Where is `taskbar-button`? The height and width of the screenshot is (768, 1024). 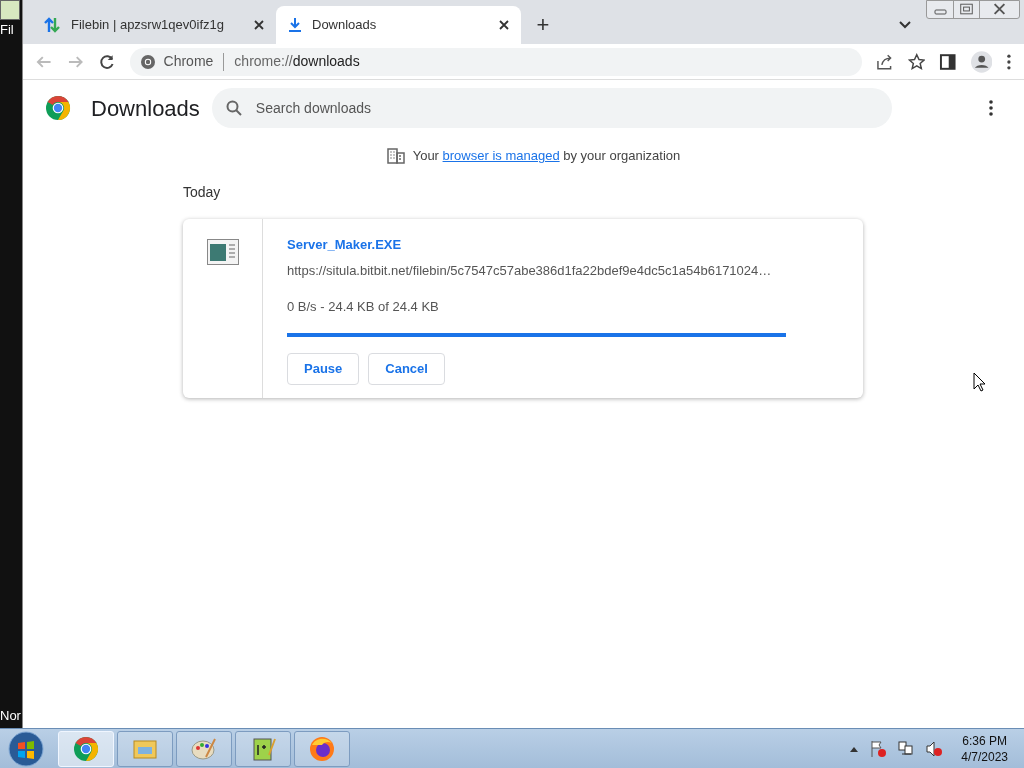 taskbar-button is located at coordinates (322, 748).